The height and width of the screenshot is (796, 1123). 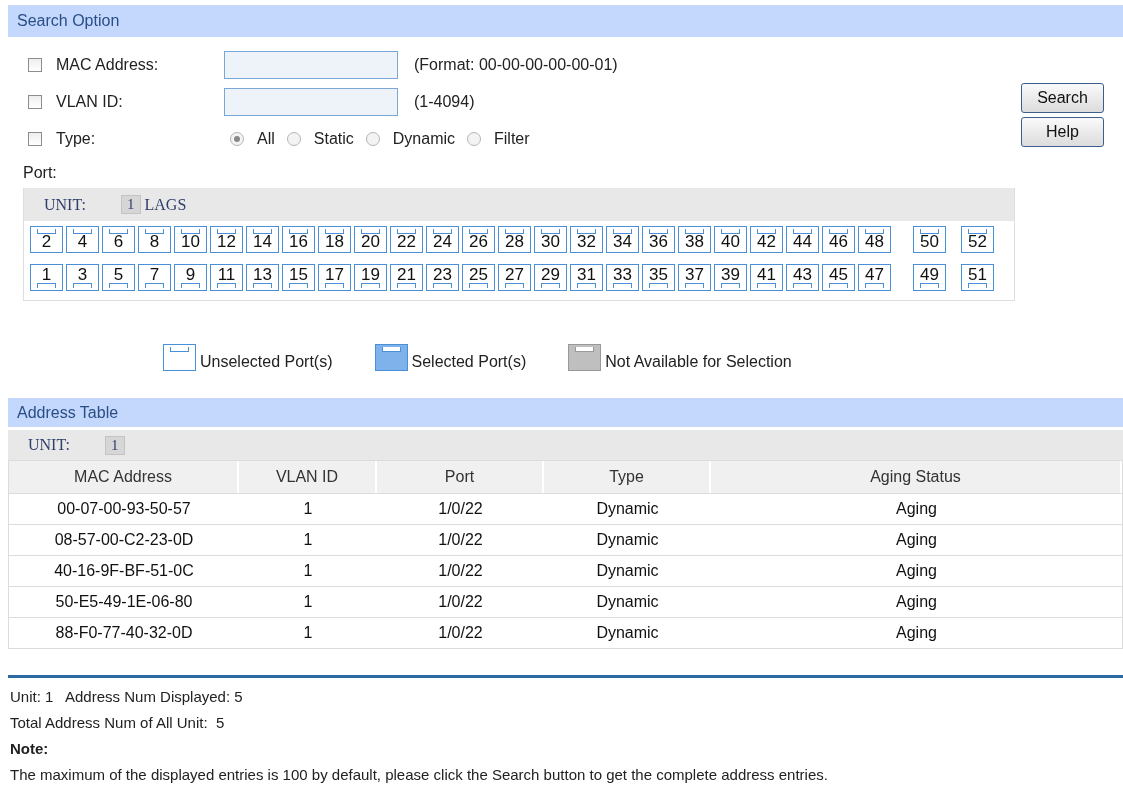 I want to click on port-label: Port:, so click(x=40, y=172).